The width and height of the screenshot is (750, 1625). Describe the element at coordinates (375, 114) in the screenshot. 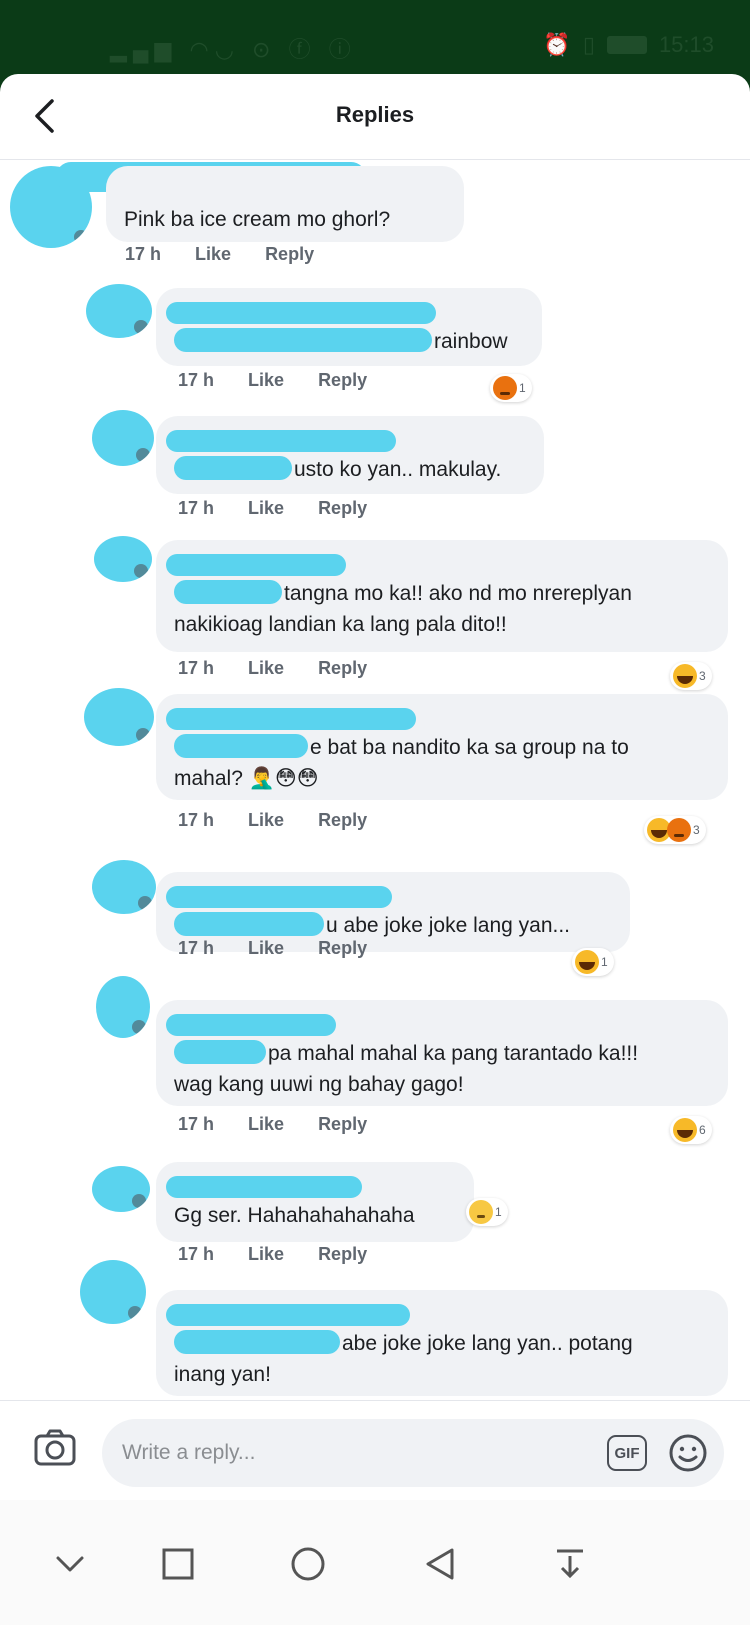

I see `page-title: Replies` at that location.